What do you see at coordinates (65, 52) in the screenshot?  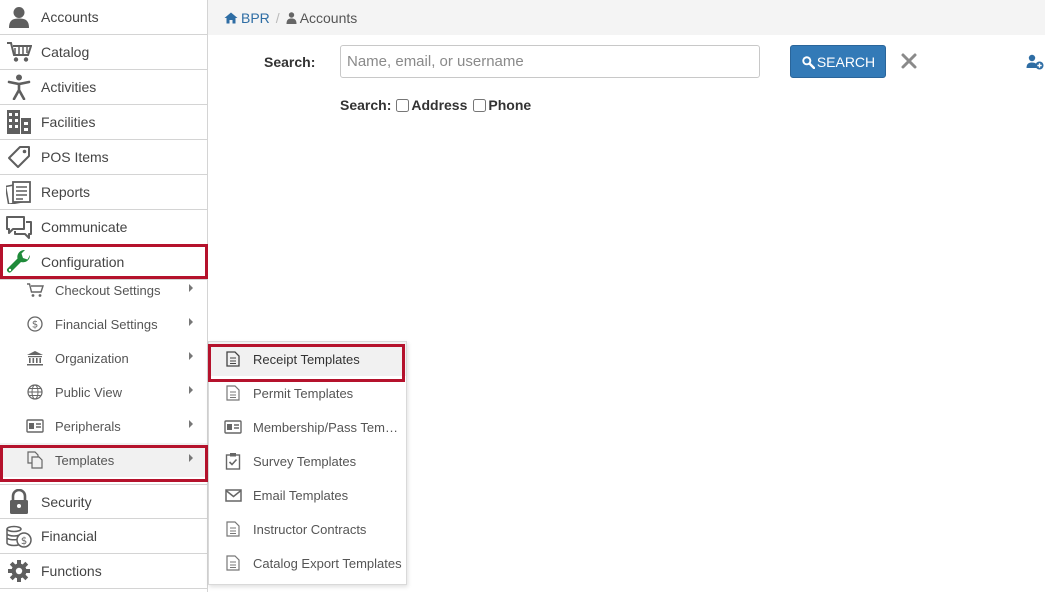 I see `sidebar-item-label: Catalog` at bounding box center [65, 52].